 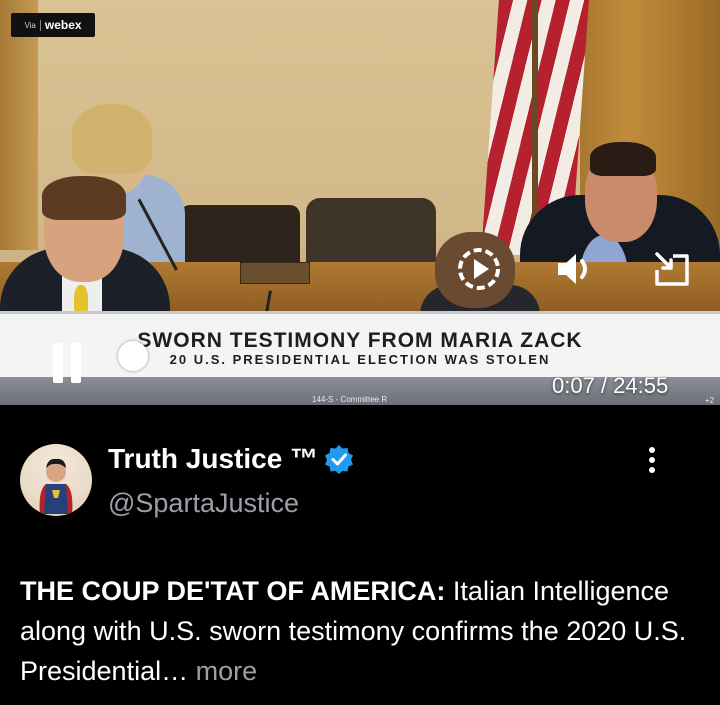 What do you see at coordinates (709, 400) in the screenshot?
I see `corner-tag: +2` at bounding box center [709, 400].